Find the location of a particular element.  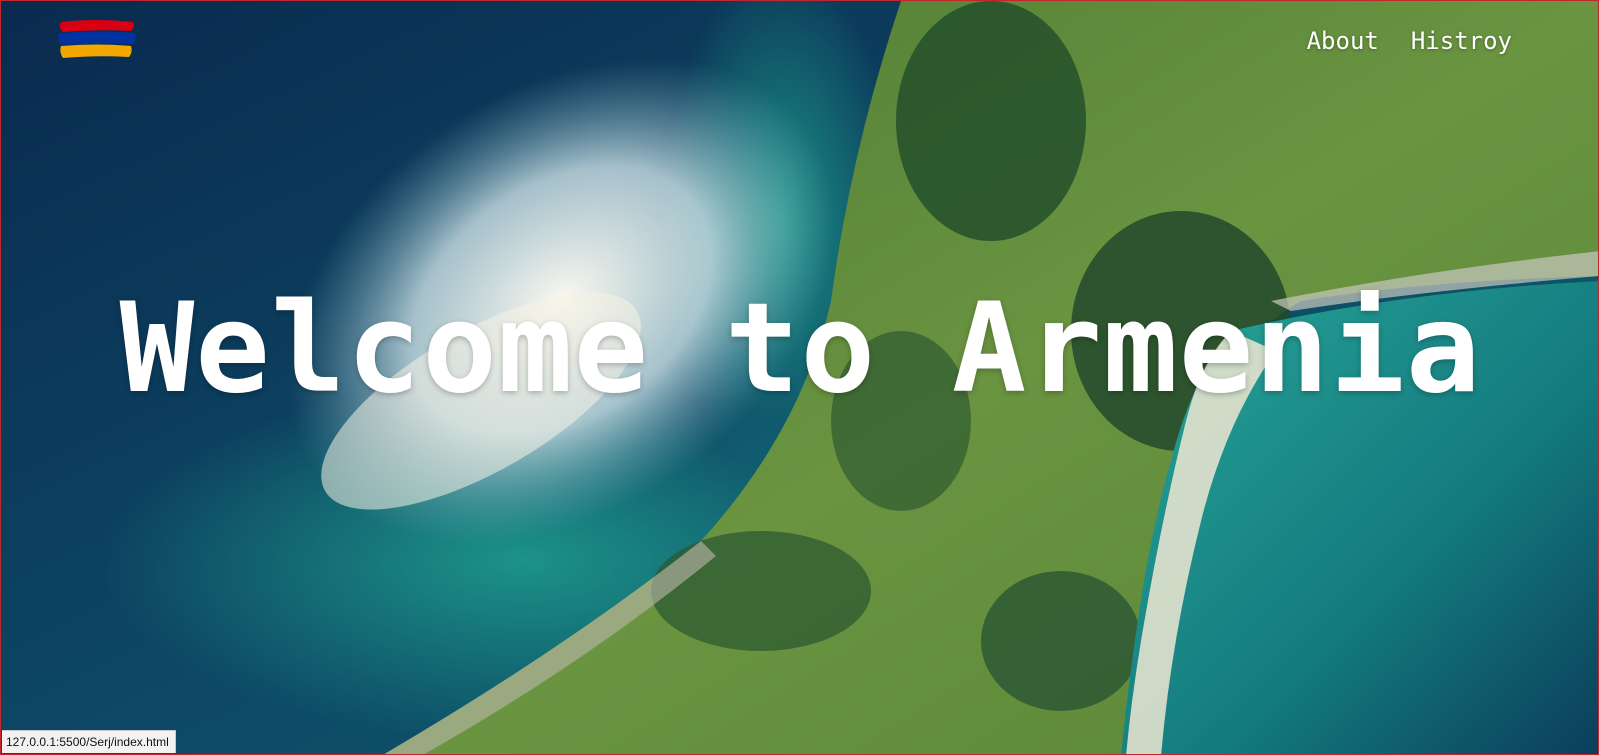

nav-link-history: Histroy is located at coordinates (1461, 41).